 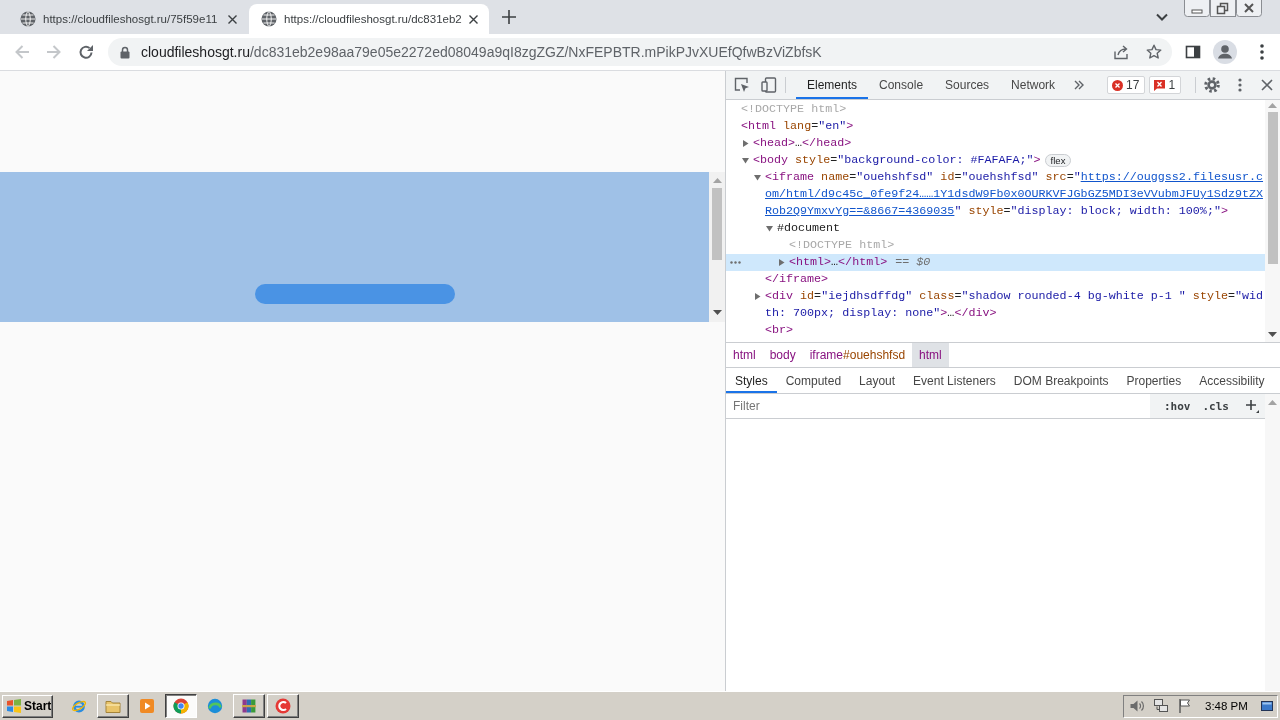 I want to click on dom-node: <head>…</head>, so click(x=995, y=143).